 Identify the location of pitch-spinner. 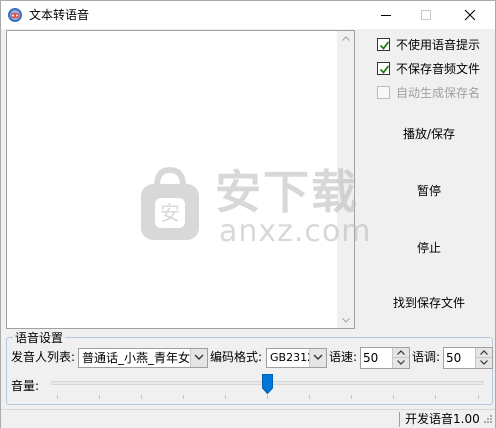
(468, 358).